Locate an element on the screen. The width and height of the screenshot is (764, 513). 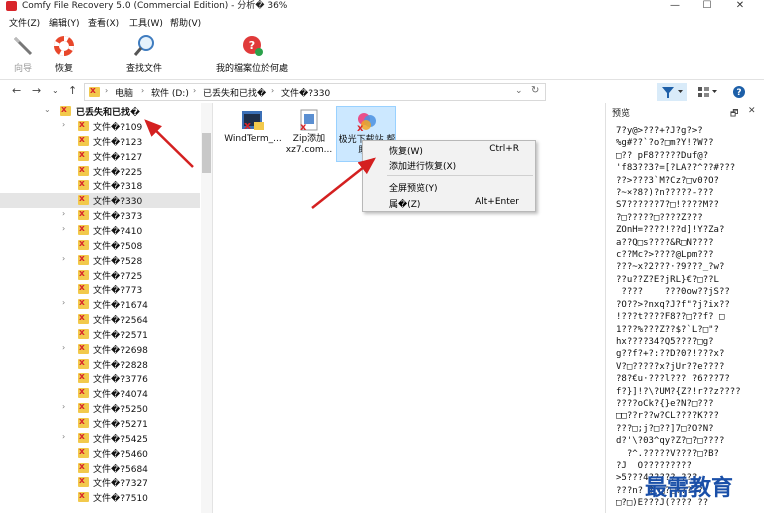
scrollbar-thumb is located at coordinates (206, 153).